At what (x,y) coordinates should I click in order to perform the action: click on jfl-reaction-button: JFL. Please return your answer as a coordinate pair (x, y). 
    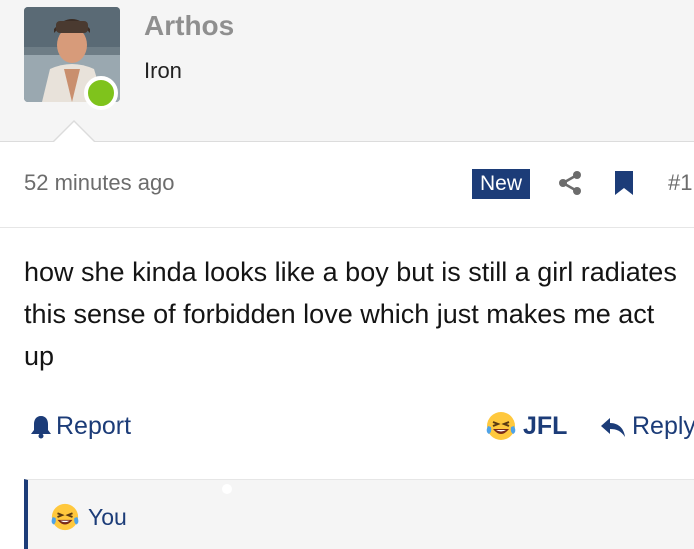
    Looking at the image, I should click on (526, 426).